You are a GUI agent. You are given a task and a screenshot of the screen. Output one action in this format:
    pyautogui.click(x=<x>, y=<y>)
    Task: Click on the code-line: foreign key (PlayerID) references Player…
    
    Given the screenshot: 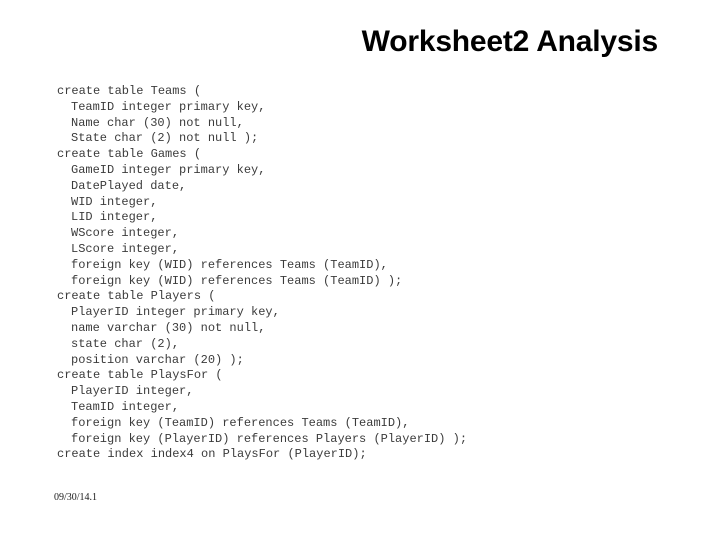 What is the action you would take?
    pyautogui.click(x=269, y=438)
    